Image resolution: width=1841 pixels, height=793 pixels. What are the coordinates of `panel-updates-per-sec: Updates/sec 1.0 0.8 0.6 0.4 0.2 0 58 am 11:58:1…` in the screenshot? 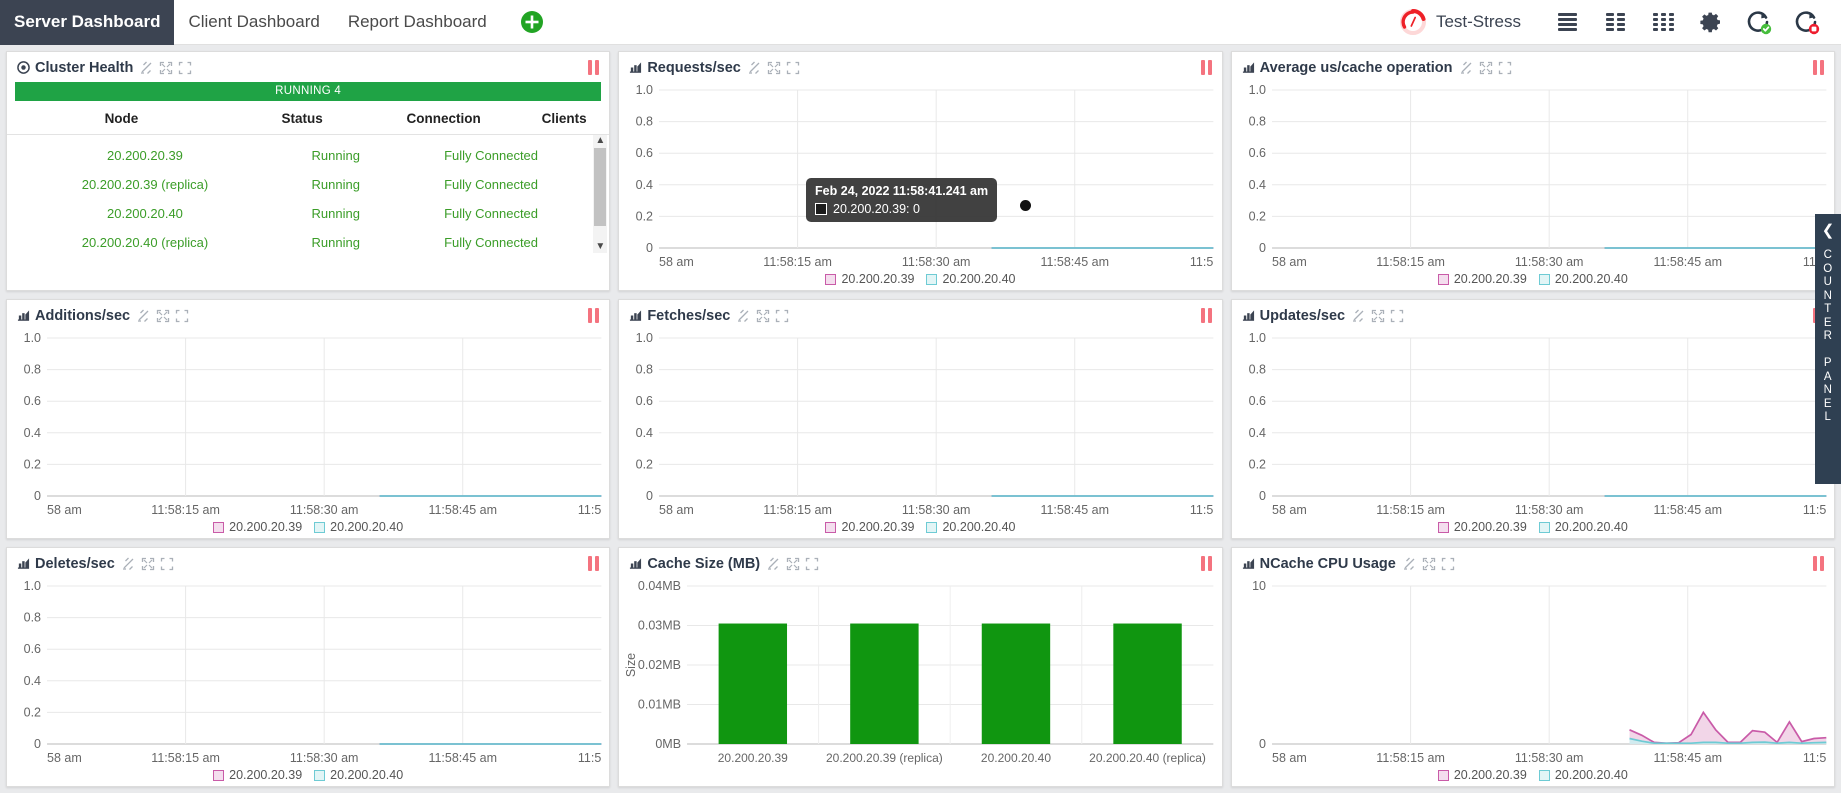 It's located at (1532, 419).